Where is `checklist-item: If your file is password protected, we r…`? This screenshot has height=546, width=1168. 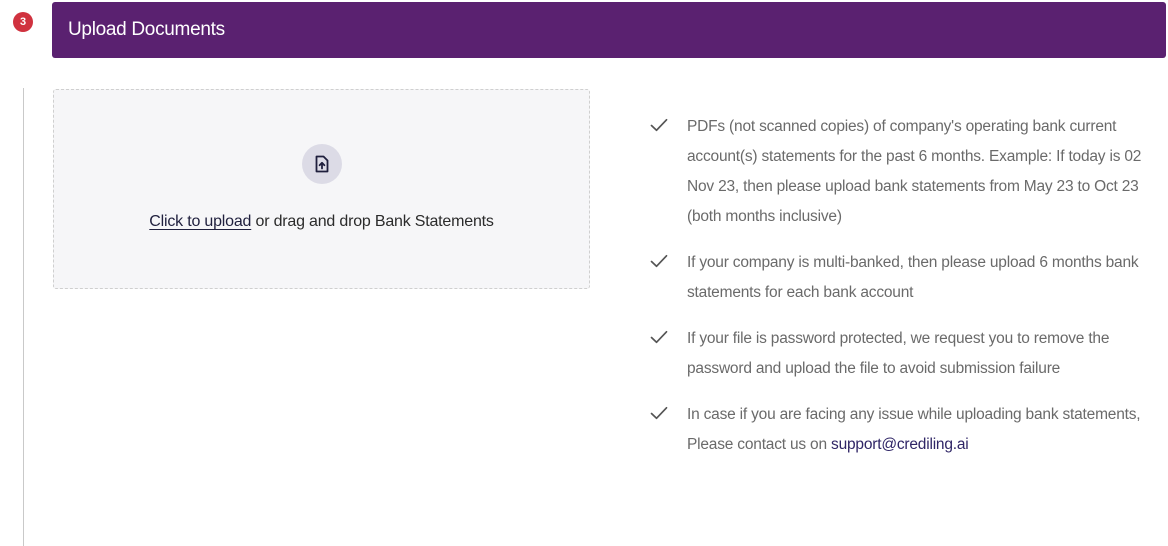
checklist-item: If your file is password protected, we r… is located at coordinates (908, 354).